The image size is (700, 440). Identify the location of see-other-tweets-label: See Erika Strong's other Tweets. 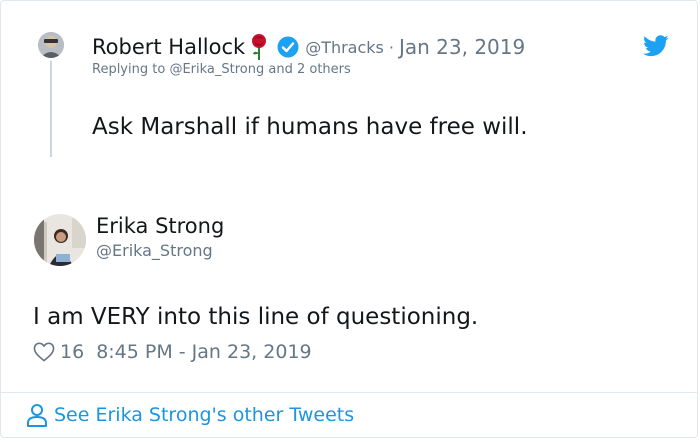
(204, 415).